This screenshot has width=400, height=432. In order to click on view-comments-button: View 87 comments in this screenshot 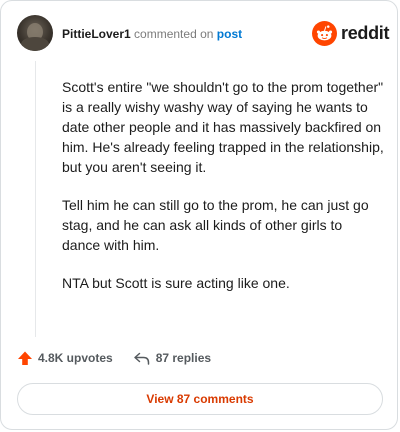, I will do `click(200, 399)`.